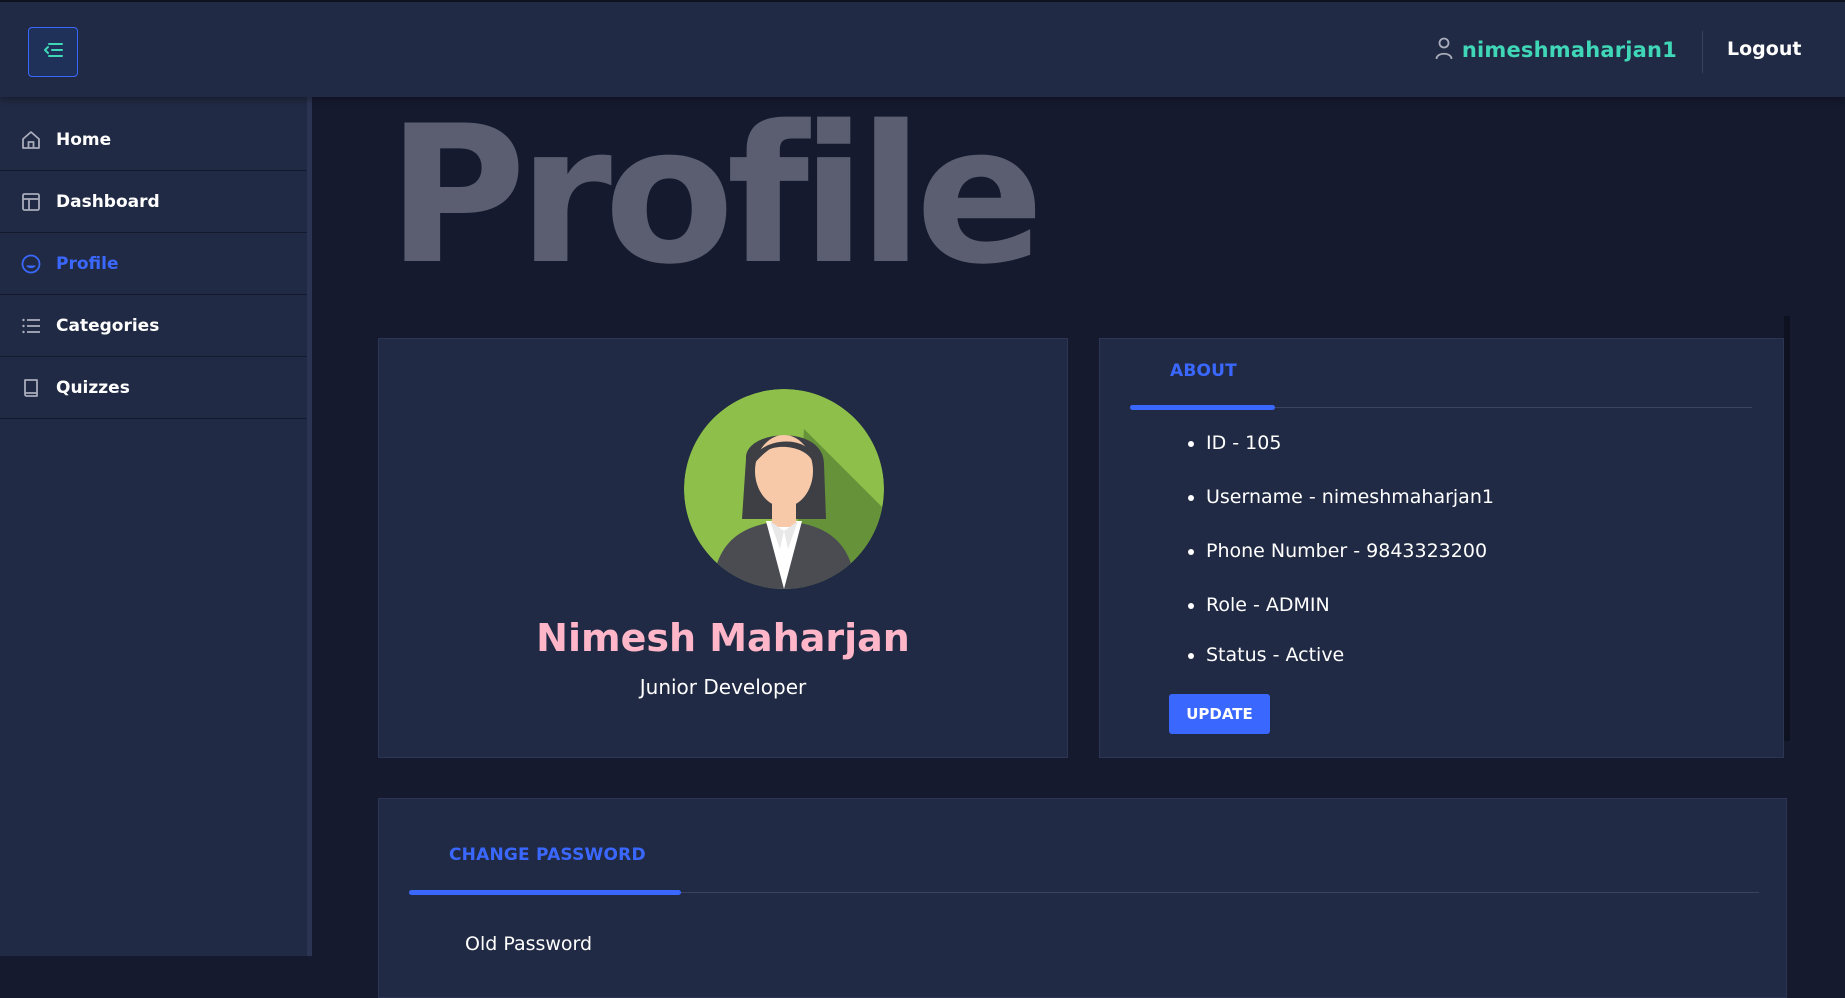  I want to click on about-phone: Phone Number - 9843323200, so click(1350, 551).